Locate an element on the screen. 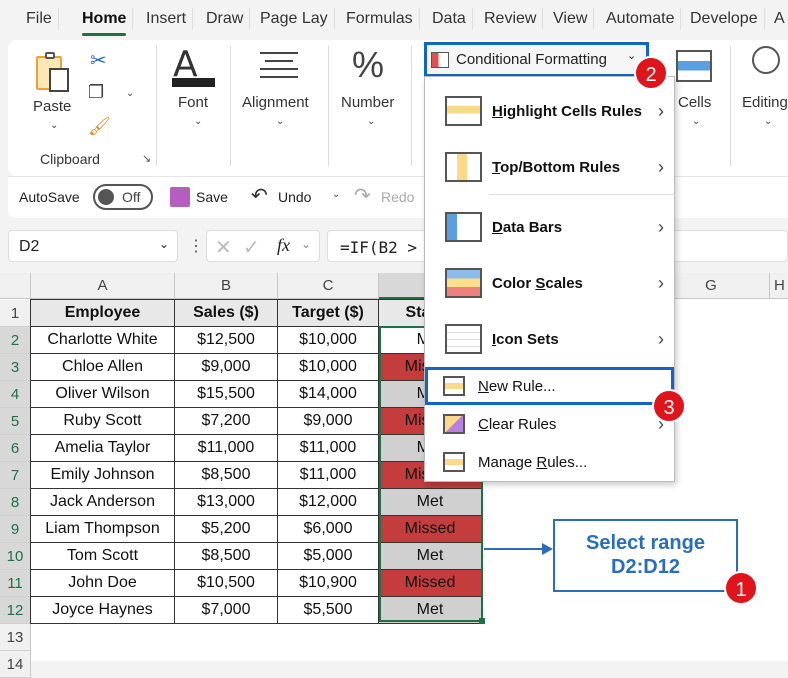  tab-formulas: Formulas is located at coordinates (380, 19).